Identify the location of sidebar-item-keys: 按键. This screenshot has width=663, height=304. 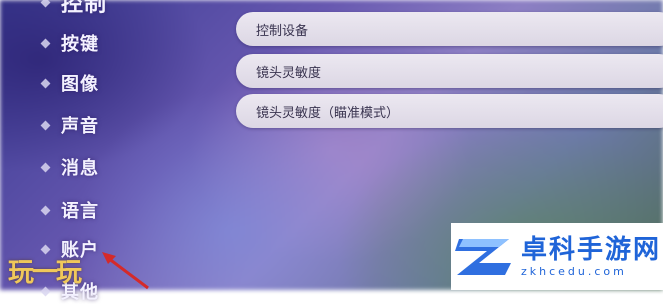
(69, 43).